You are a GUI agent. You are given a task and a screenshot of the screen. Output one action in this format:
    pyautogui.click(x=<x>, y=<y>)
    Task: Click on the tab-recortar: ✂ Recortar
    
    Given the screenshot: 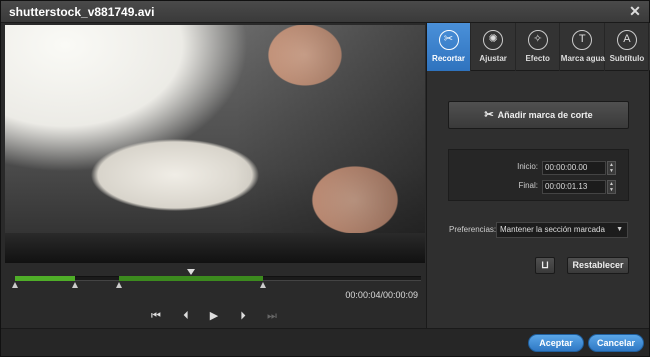 What is the action you would take?
    pyautogui.click(x=449, y=47)
    